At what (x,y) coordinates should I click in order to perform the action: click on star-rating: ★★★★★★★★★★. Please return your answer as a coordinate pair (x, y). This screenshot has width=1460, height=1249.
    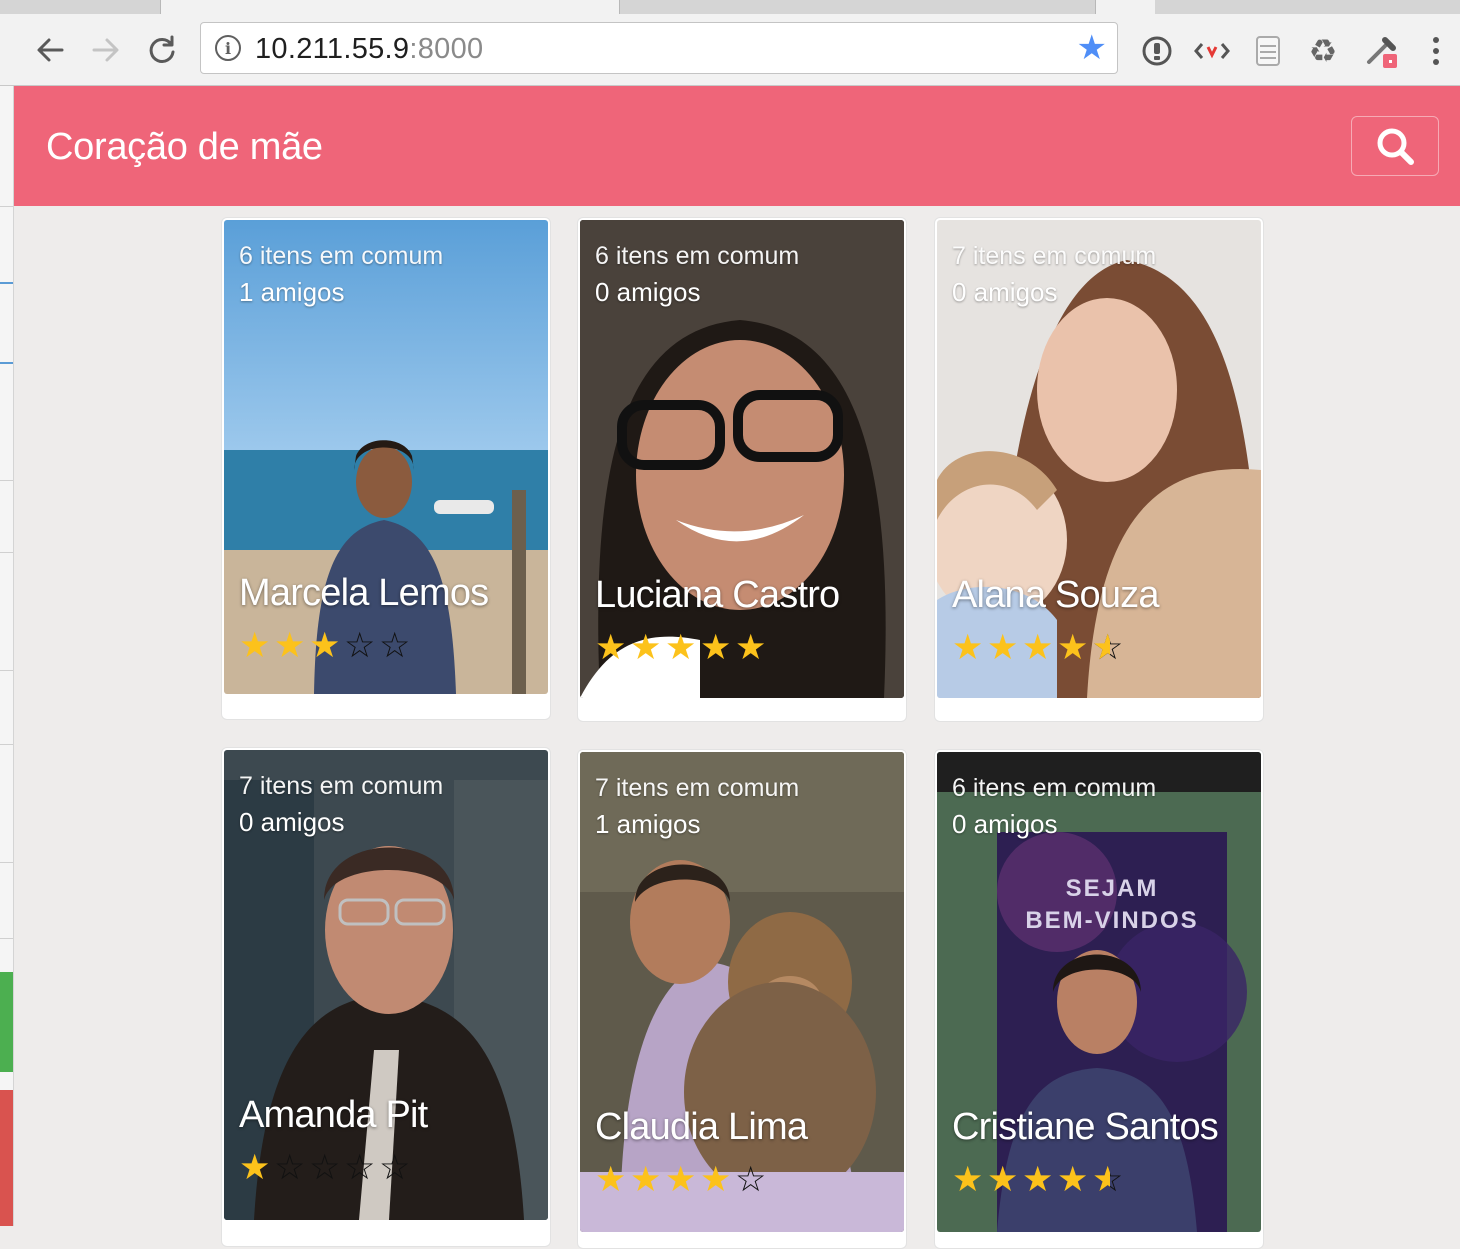
    Looking at the image, I should click on (682, 647).